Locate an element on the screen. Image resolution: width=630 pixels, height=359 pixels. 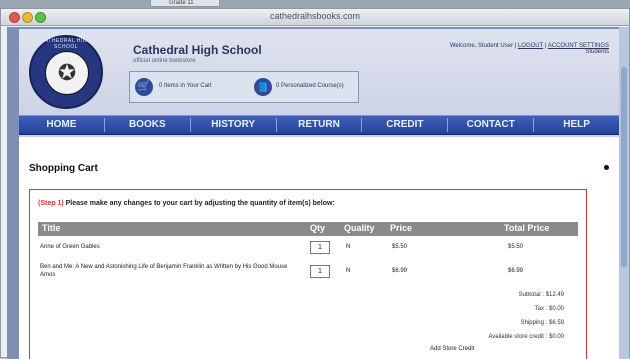
nav-credit: CREDIT is located at coordinates (405, 125).